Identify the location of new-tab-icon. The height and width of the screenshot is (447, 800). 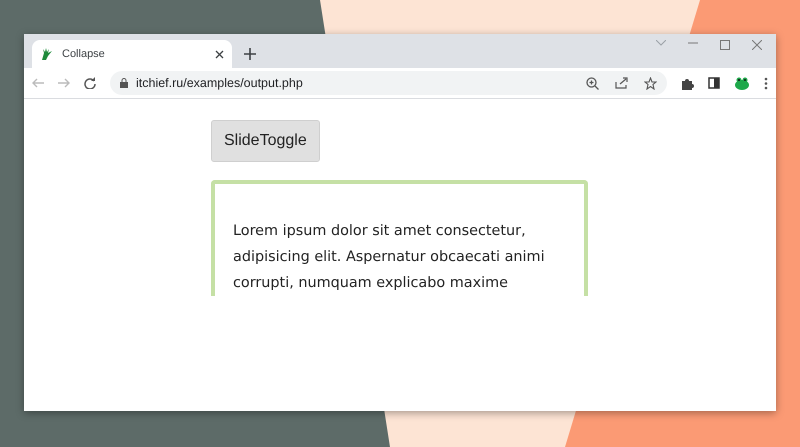
(250, 54).